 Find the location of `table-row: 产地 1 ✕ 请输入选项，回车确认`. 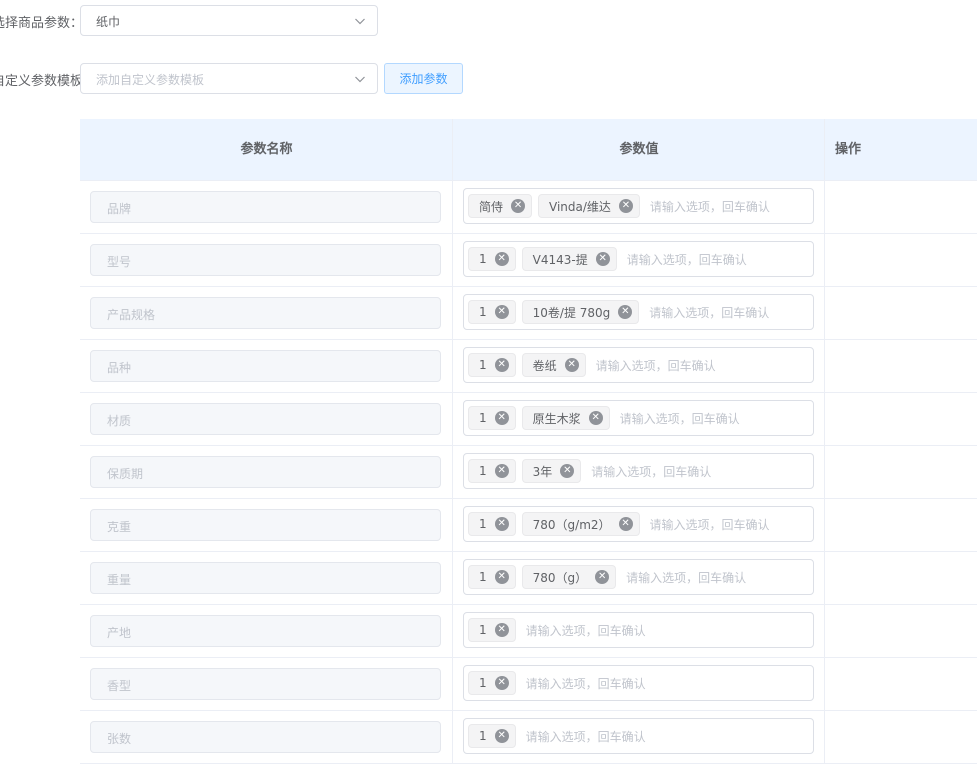

table-row: 产地 1 ✕ 请输入选项，回车确认 is located at coordinates (528, 631).